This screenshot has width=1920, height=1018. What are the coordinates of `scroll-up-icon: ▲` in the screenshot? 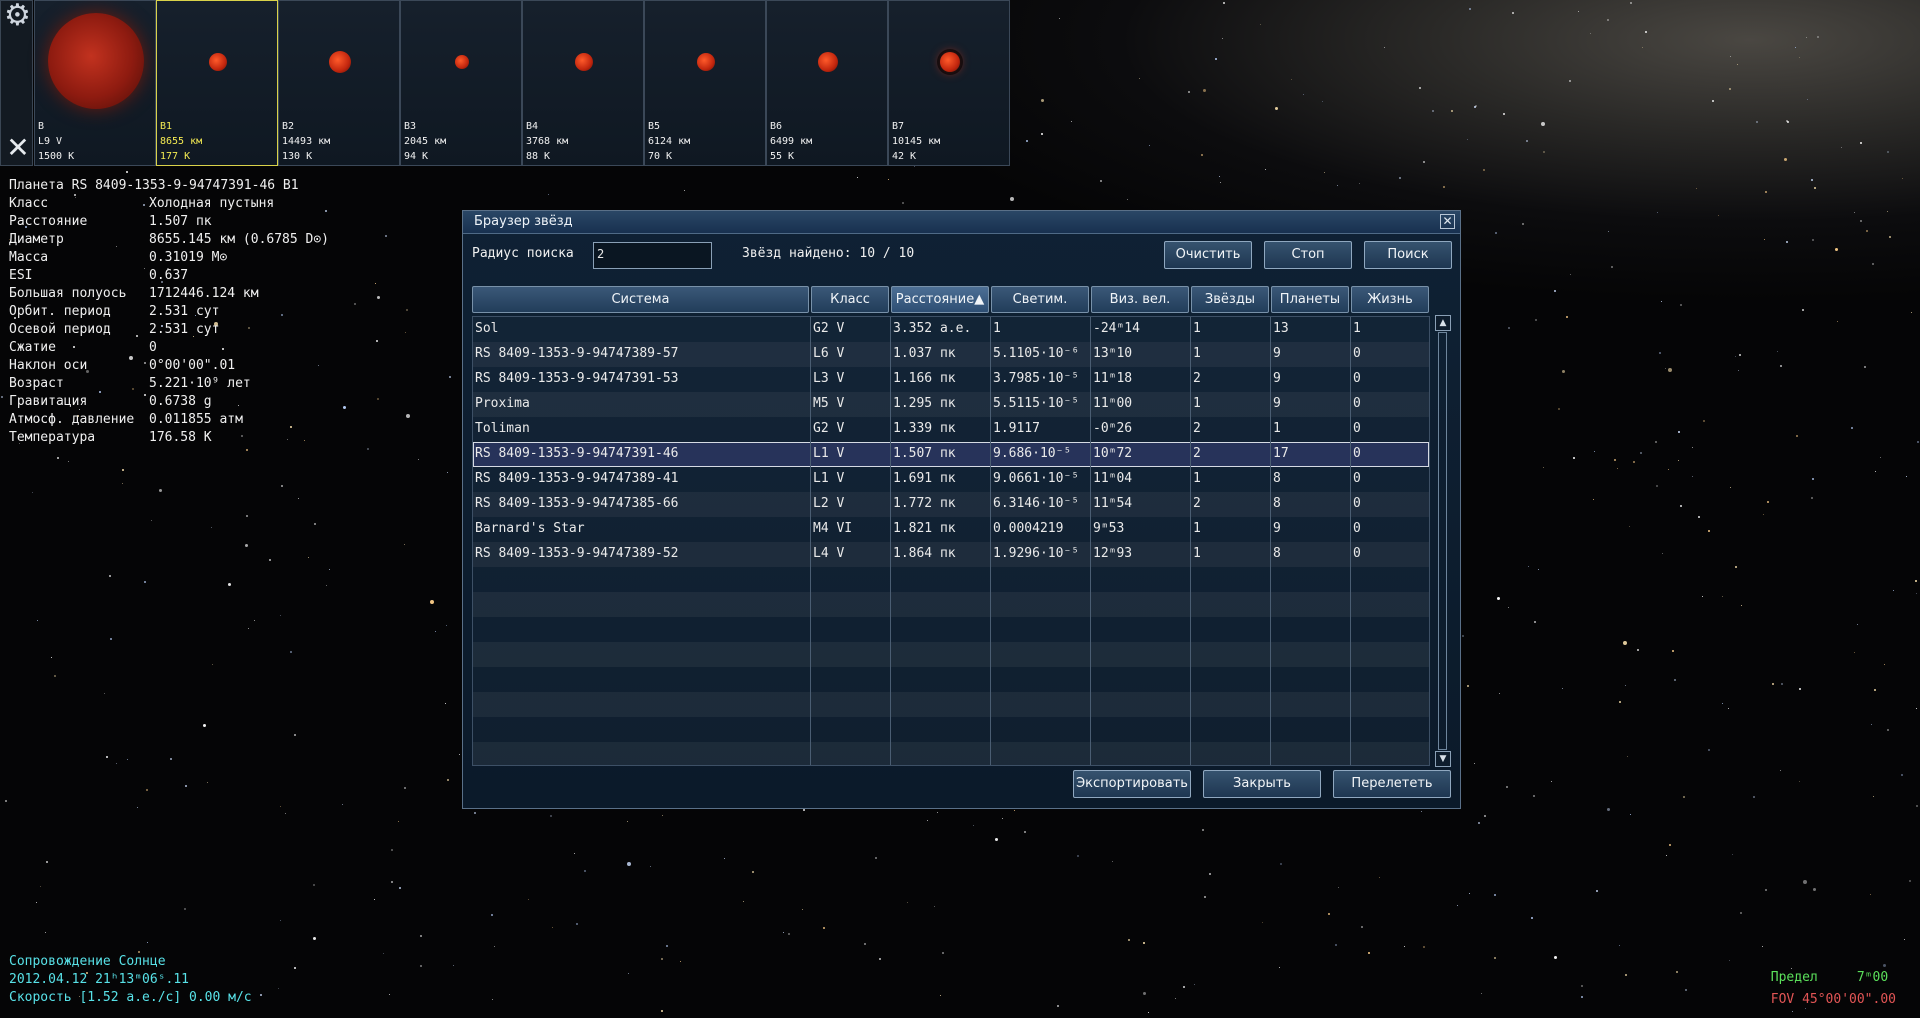 It's located at (1443, 323).